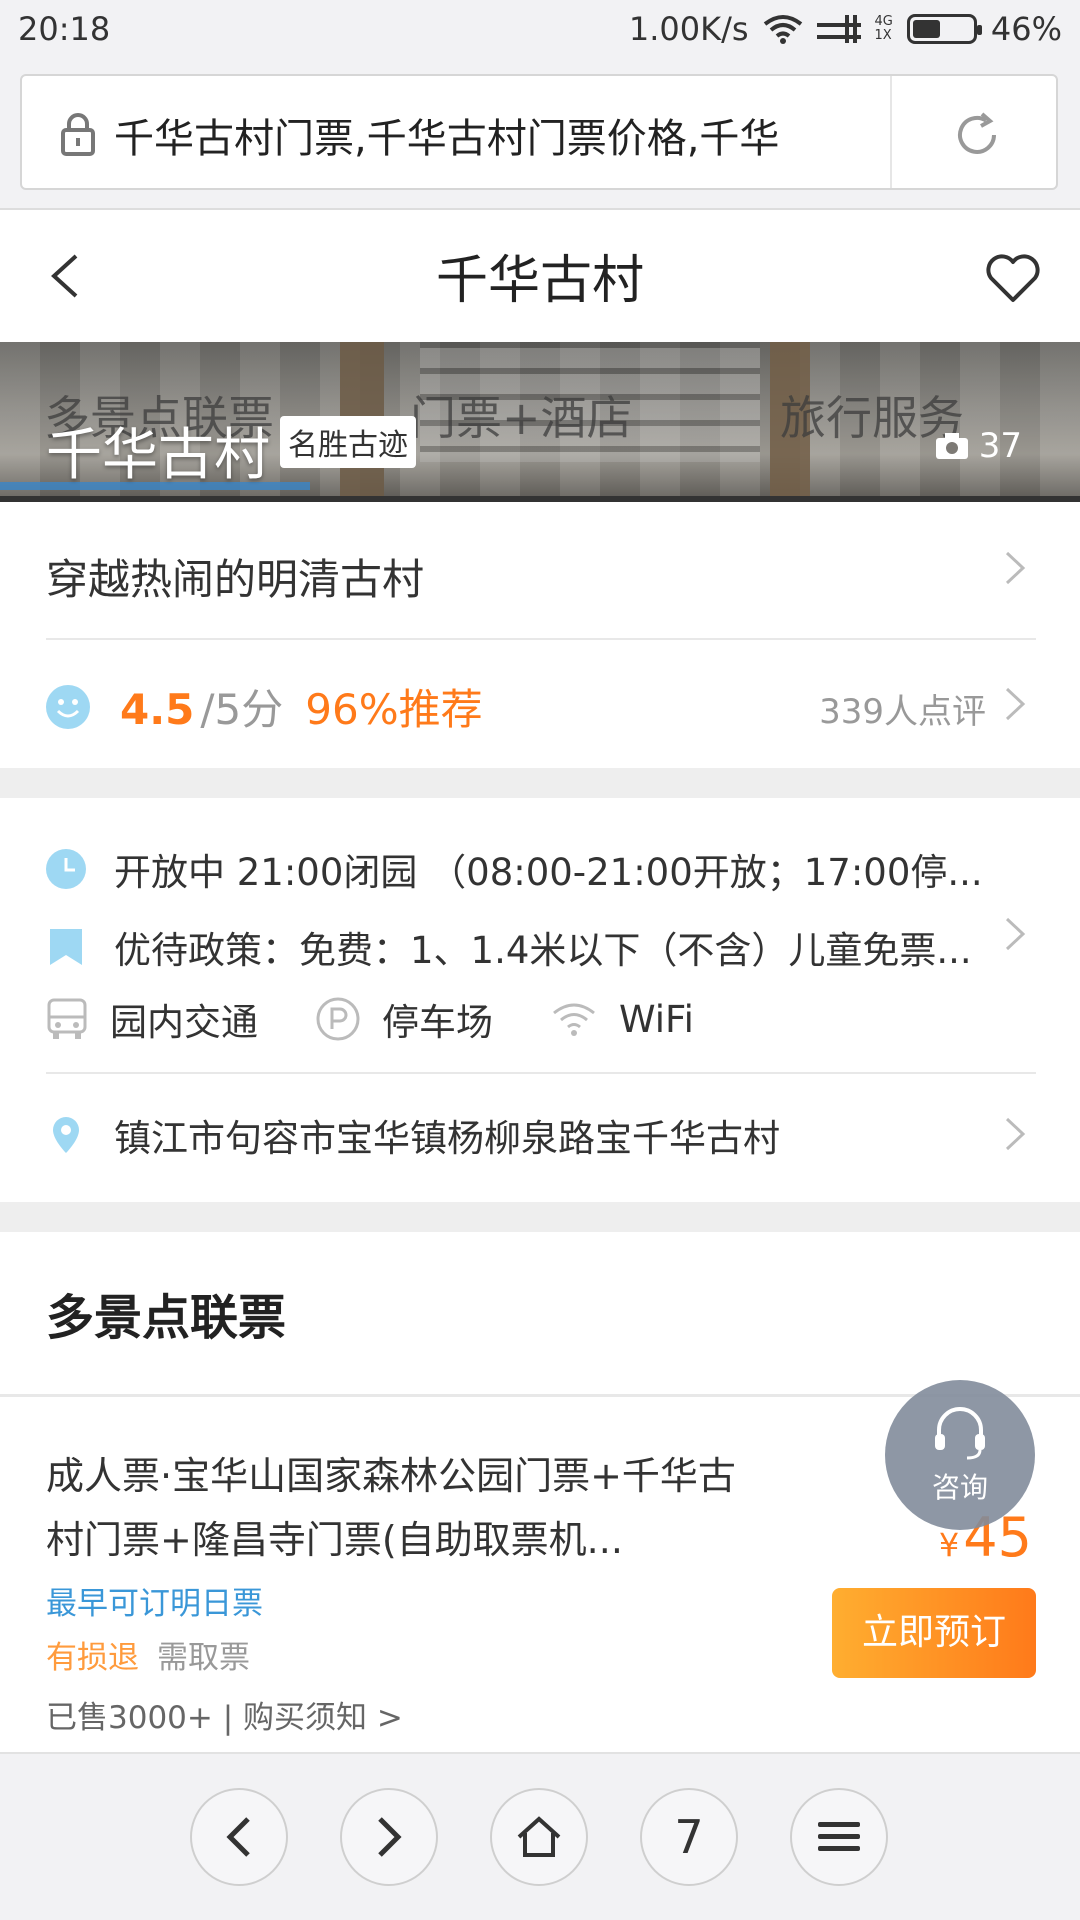 The width and height of the screenshot is (1080, 1920). I want to click on browser-address-area: 千华古村门票,千华古村门票价格,千华, so click(540, 136).